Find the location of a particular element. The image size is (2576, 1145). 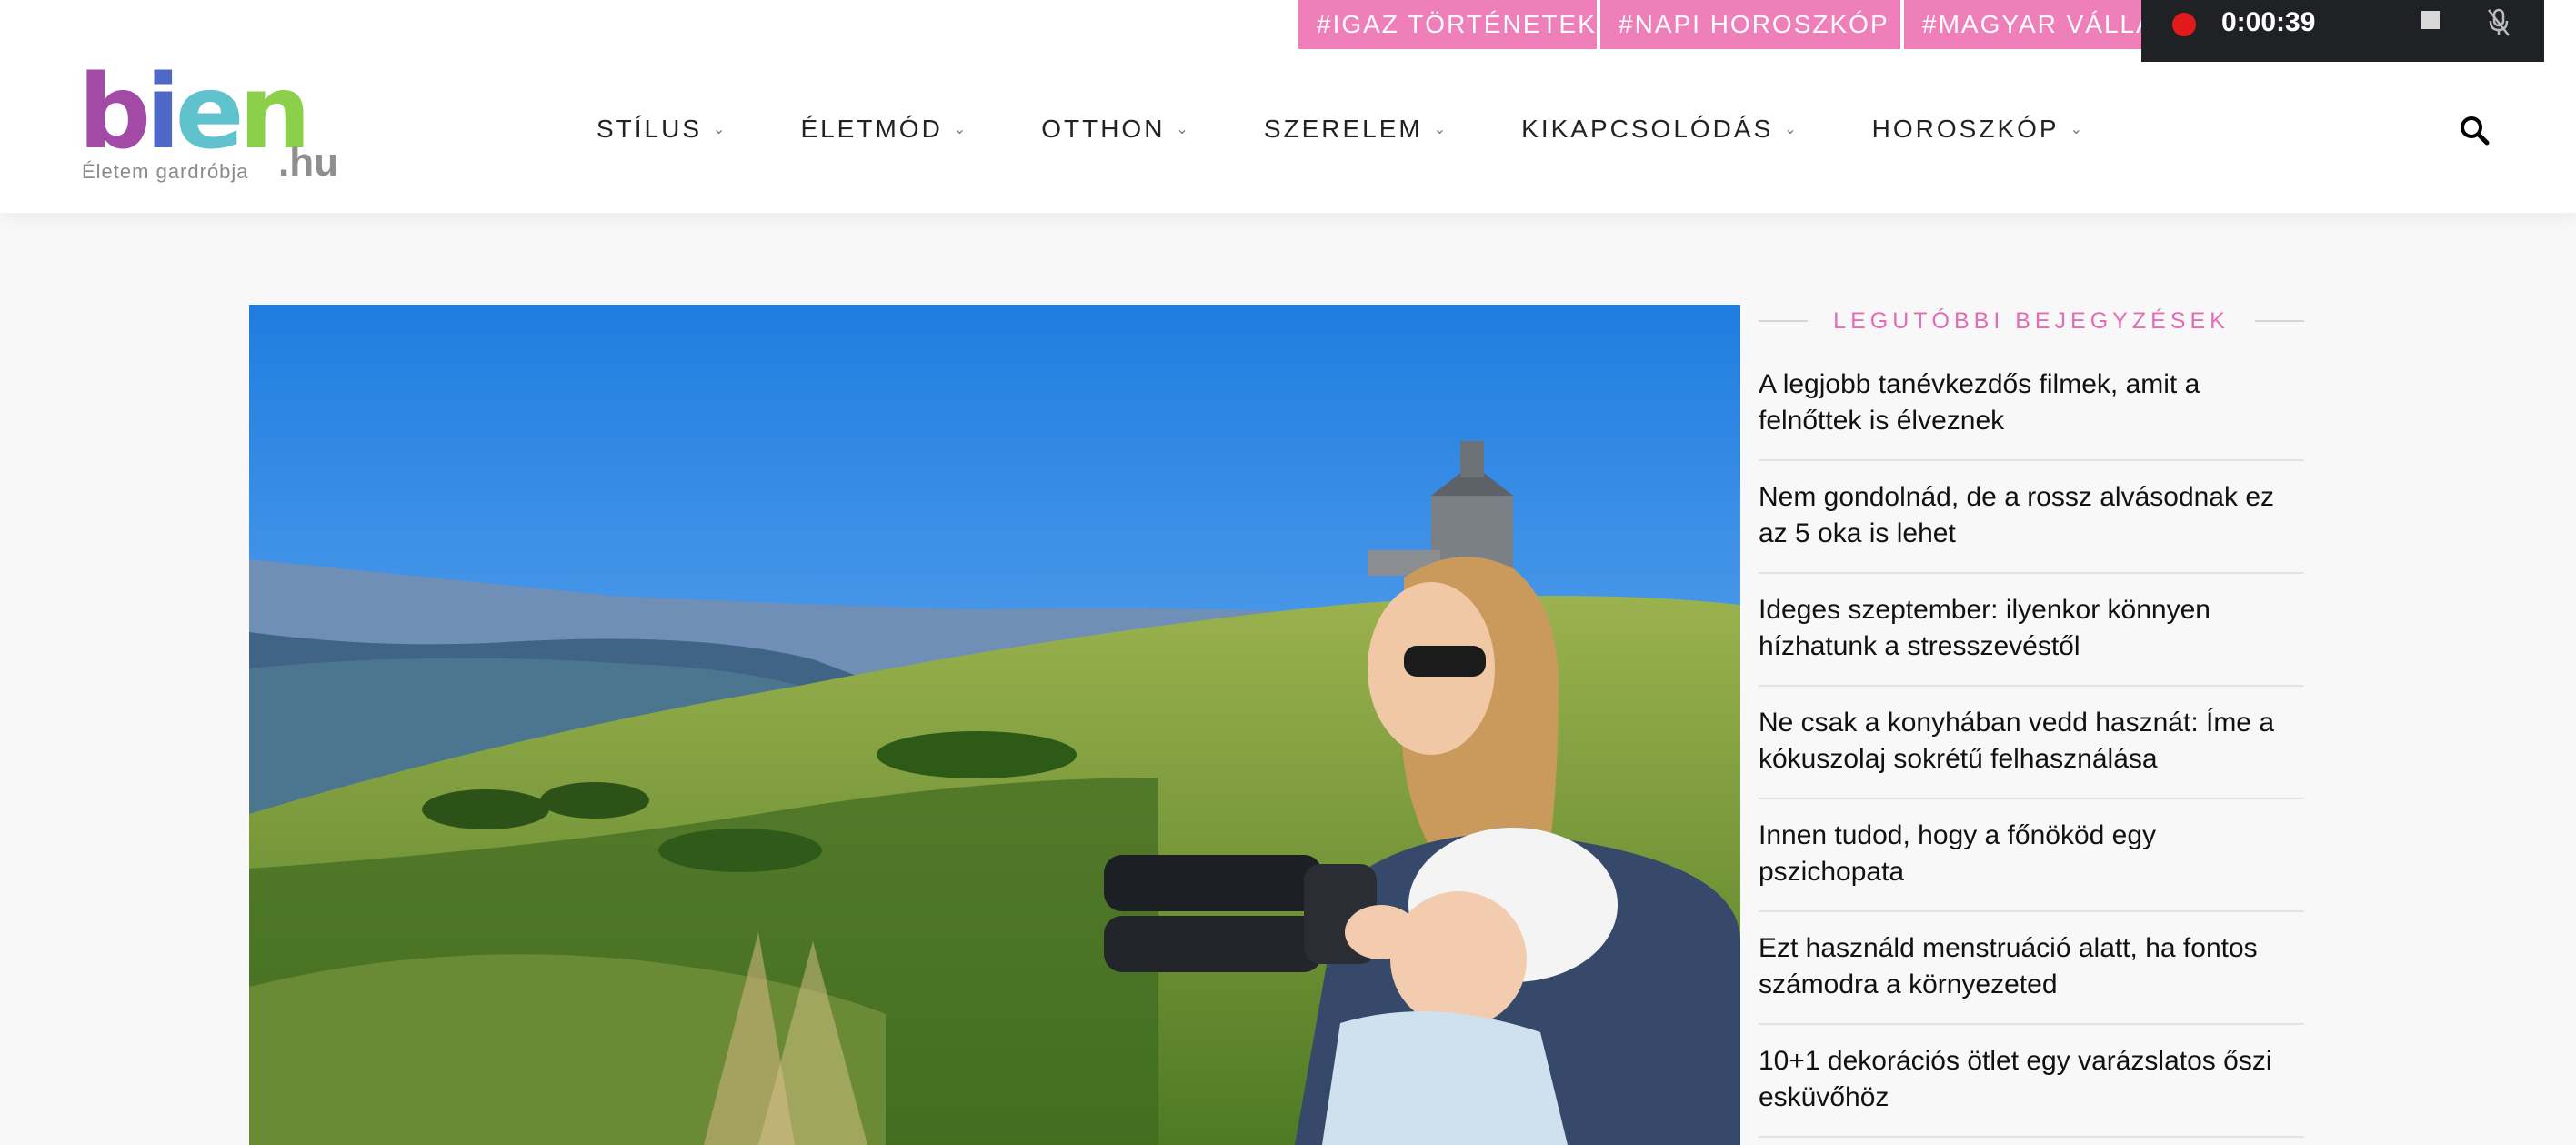

logo-tld: .hu is located at coordinates (308, 162).